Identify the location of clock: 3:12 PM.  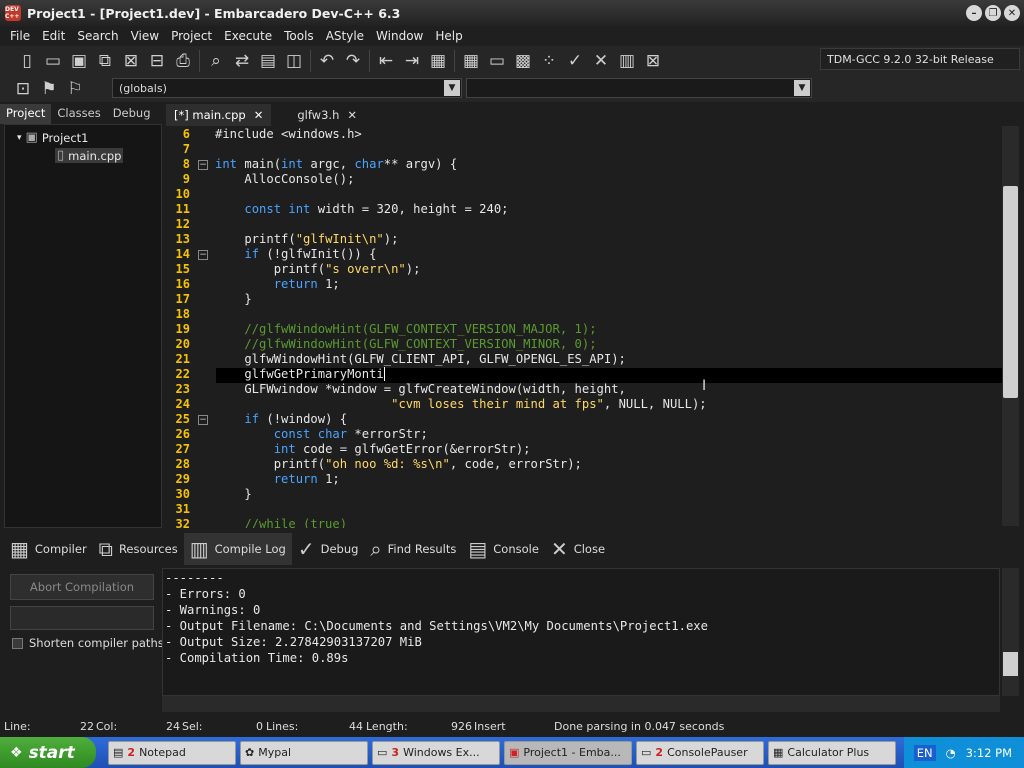
(989, 753).